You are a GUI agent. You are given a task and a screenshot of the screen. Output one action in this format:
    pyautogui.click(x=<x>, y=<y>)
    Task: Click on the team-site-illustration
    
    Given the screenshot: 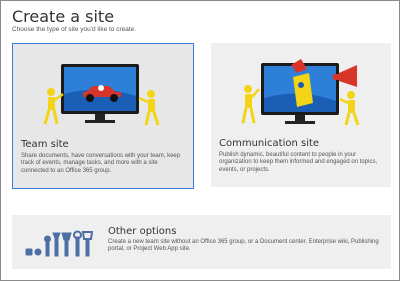 What is the action you would take?
    pyautogui.click(x=101, y=95)
    